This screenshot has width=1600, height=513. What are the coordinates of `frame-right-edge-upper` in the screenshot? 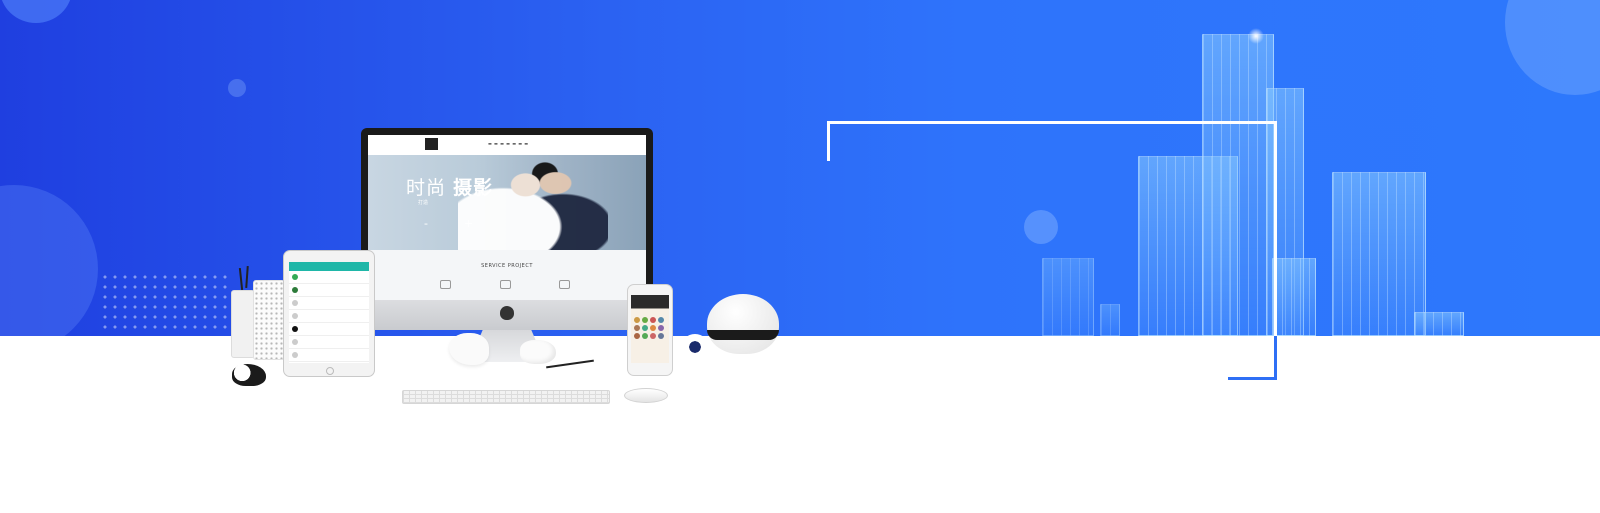 It's located at (1275, 228).